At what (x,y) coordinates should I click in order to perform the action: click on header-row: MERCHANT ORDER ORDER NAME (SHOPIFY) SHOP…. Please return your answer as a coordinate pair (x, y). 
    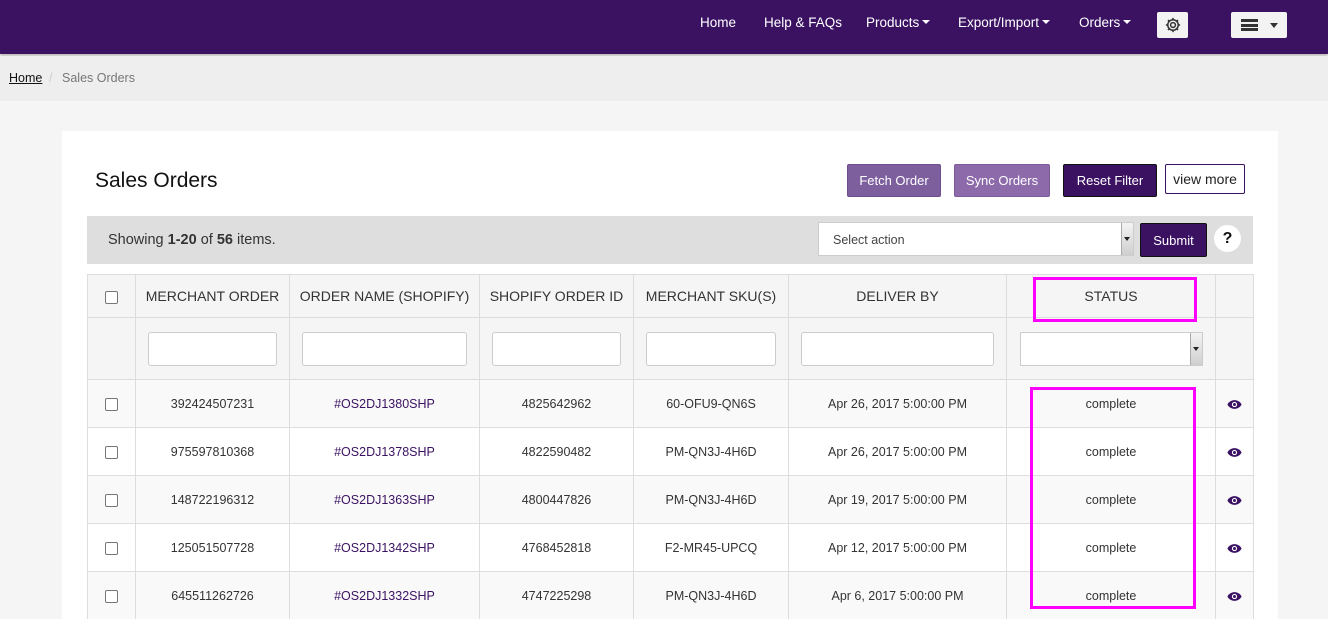
    Looking at the image, I should click on (670, 296).